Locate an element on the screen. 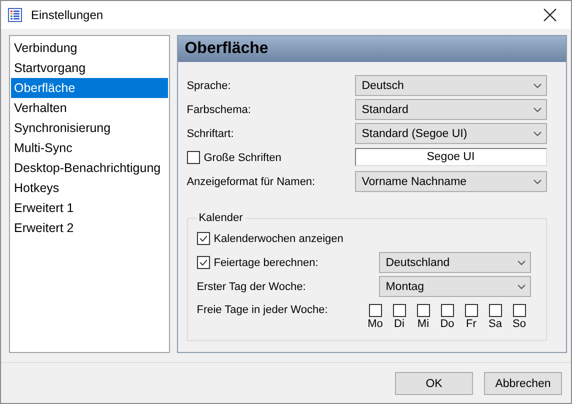 The width and height of the screenshot is (572, 404). window-title: Einstellungen is located at coordinates (67, 15).